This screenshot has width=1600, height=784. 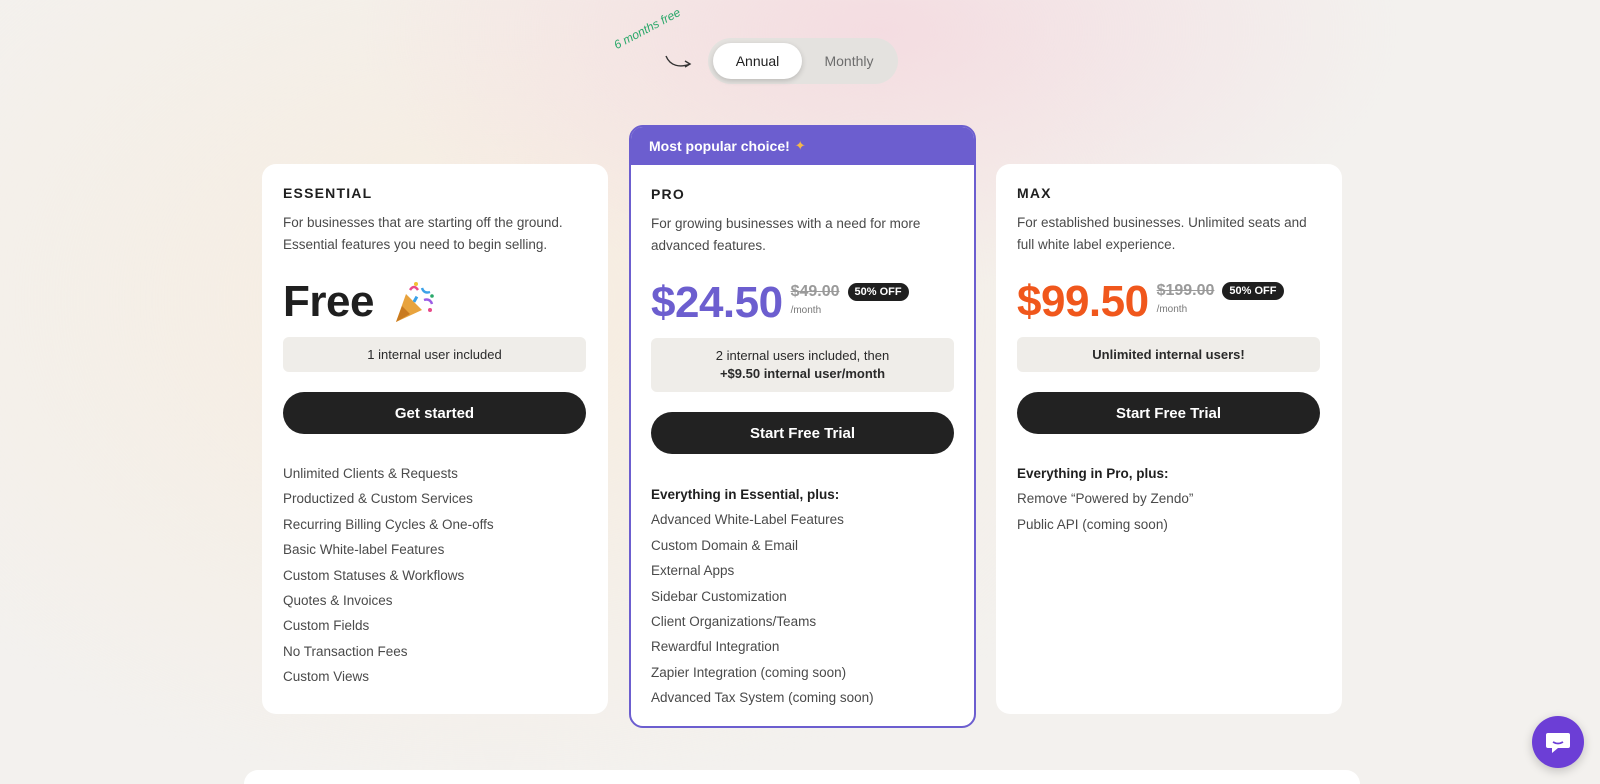 What do you see at coordinates (802, 373) in the screenshot?
I see `users-note-line2: +$9.50 internal user/month` at bounding box center [802, 373].